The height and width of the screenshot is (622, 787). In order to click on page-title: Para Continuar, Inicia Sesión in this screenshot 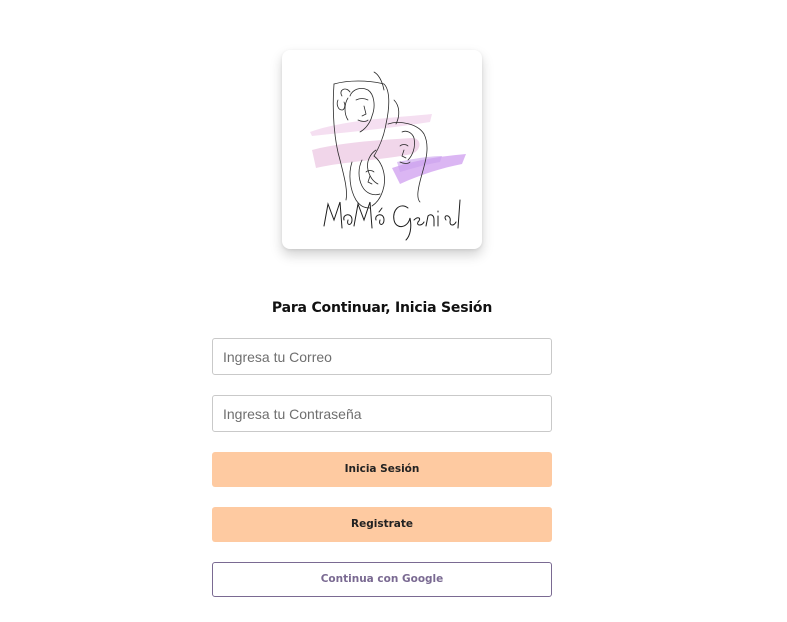, I will do `click(382, 308)`.